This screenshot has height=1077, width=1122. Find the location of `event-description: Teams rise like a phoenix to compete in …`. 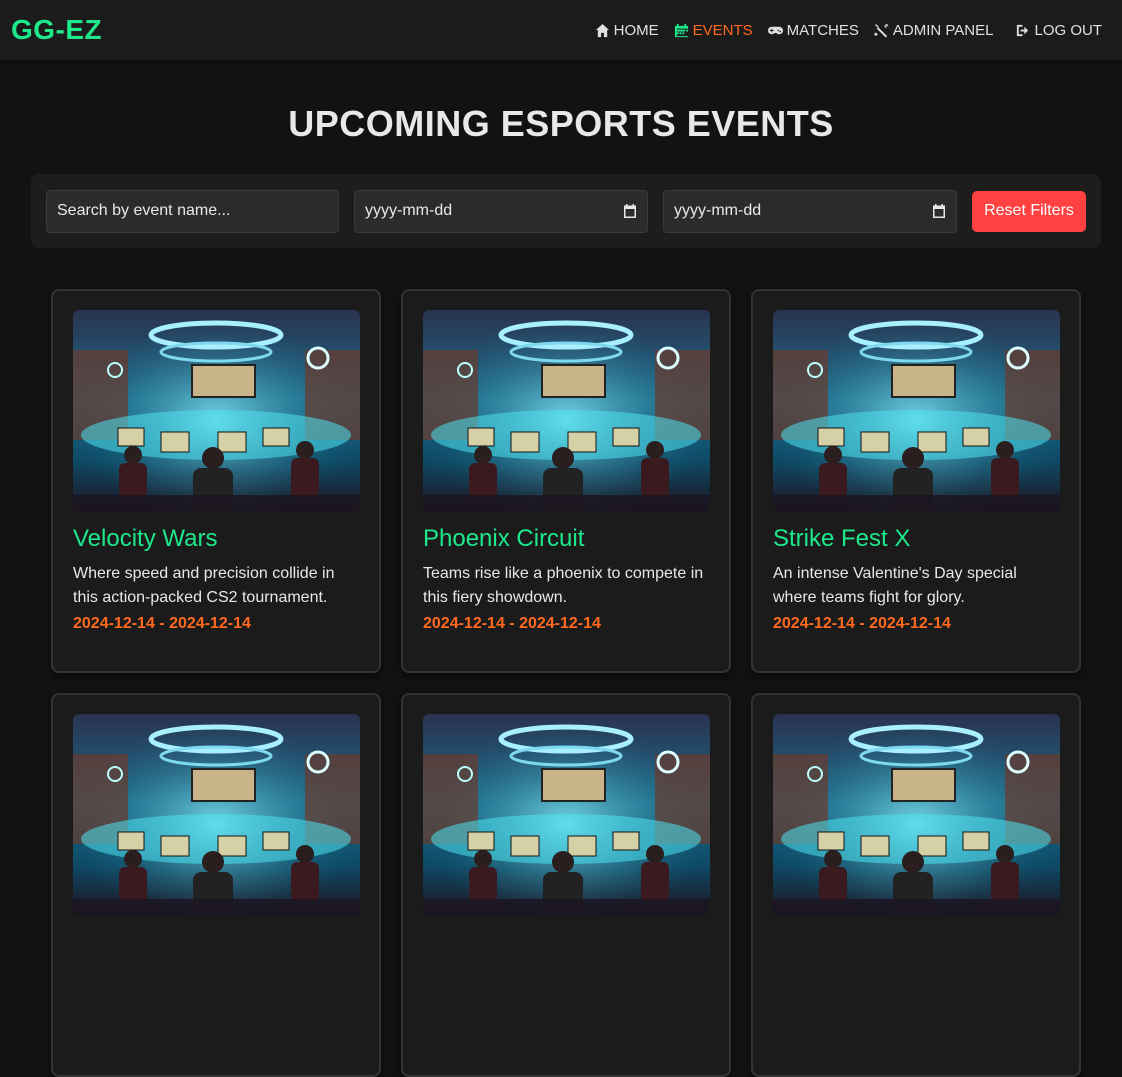

event-description: Teams rise like a phoenix to compete in … is located at coordinates (563, 585).